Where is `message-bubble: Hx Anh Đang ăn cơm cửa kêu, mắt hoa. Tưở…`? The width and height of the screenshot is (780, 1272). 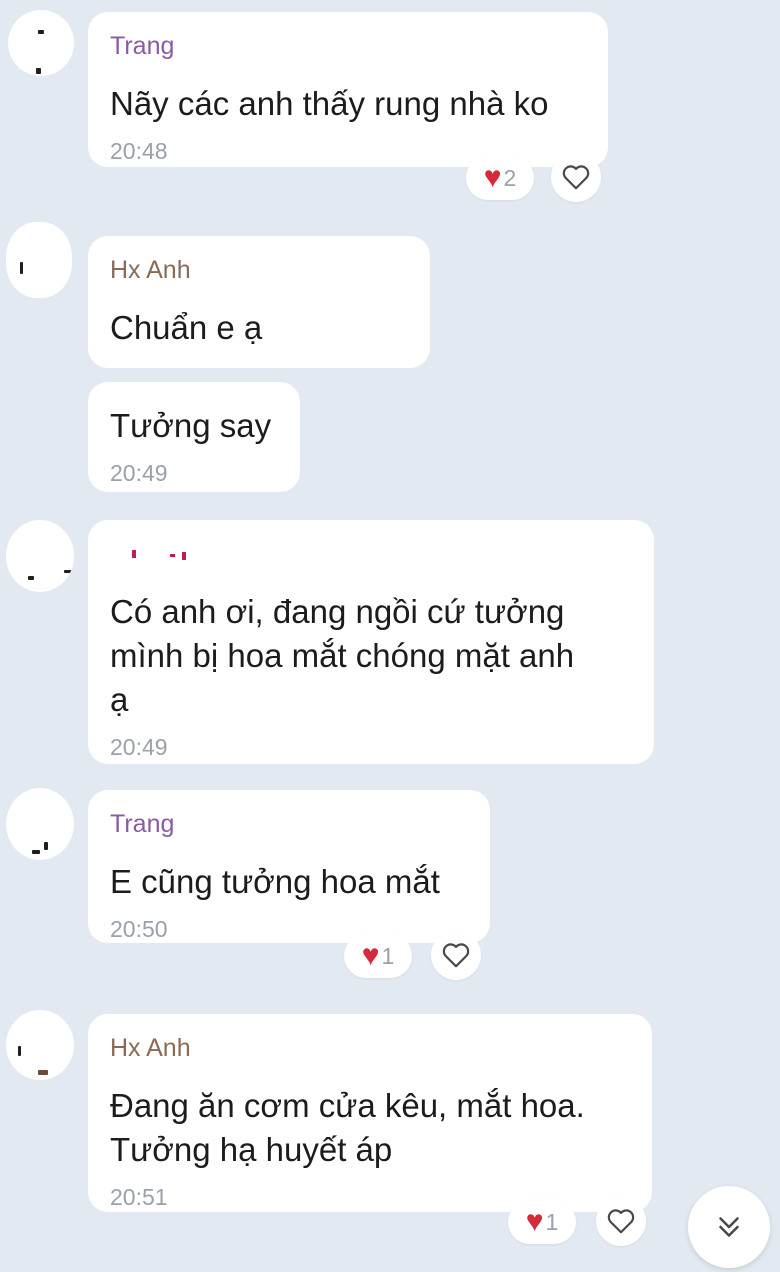
message-bubble: Hx Anh Đang ăn cơm cửa kêu, mắt hoa. Tưở… is located at coordinates (370, 1113).